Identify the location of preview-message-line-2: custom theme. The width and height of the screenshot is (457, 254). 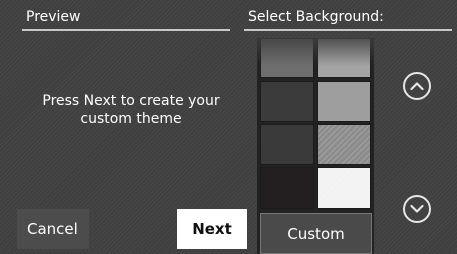
(131, 119).